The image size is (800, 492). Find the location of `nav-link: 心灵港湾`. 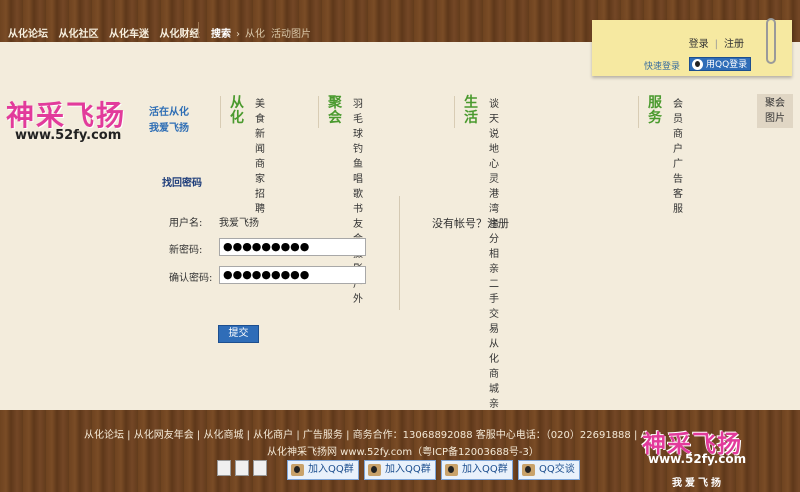

nav-link: 心灵港湾 is located at coordinates (494, 187).